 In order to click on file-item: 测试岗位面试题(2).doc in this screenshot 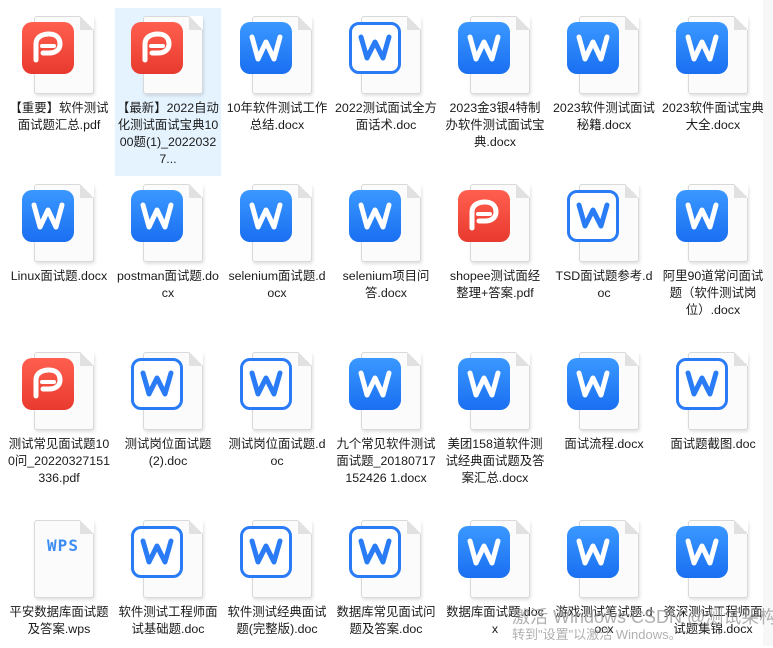, I will do `click(168, 428)`.